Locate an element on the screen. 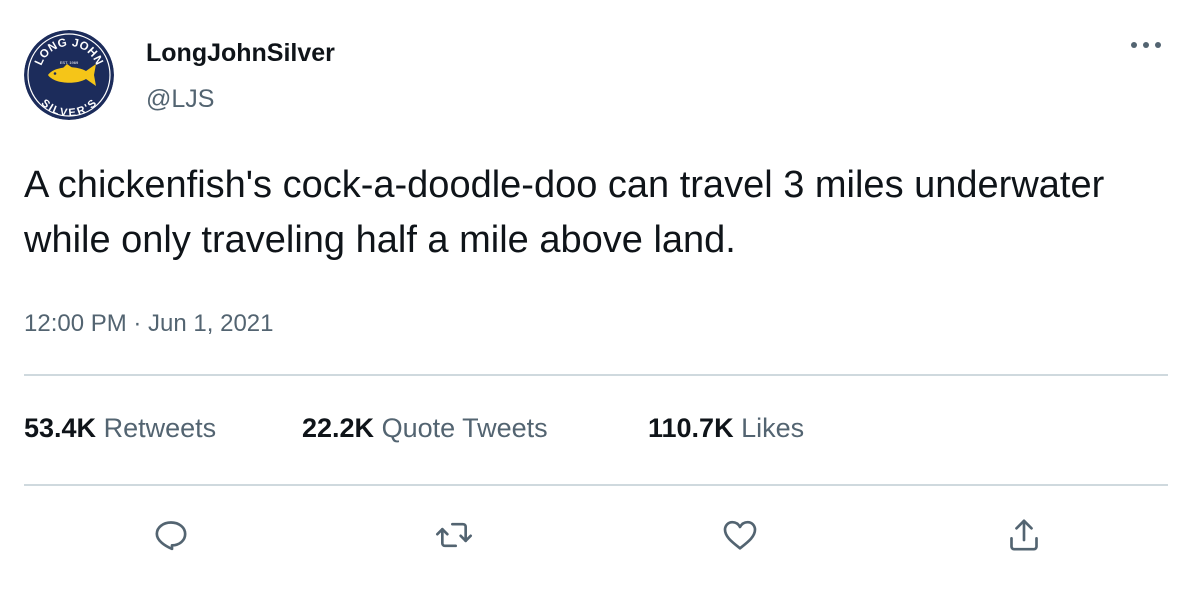 This screenshot has width=1192, height=606. tweet-timestamp: 12:00 PM · Jun 1, 2021 is located at coordinates (149, 324).